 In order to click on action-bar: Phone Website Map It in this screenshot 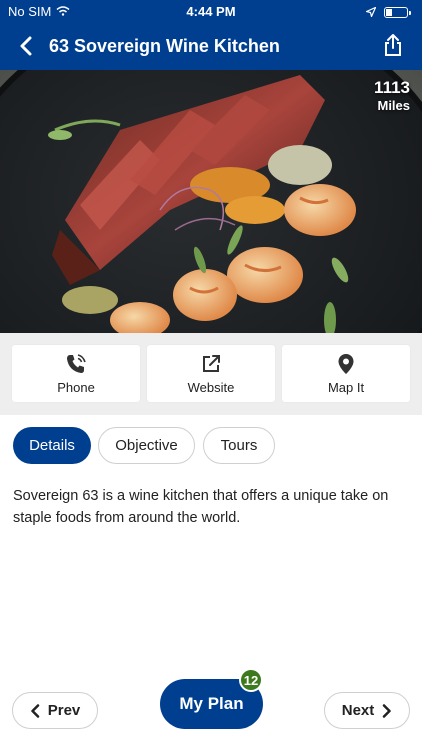, I will do `click(211, 374)`.